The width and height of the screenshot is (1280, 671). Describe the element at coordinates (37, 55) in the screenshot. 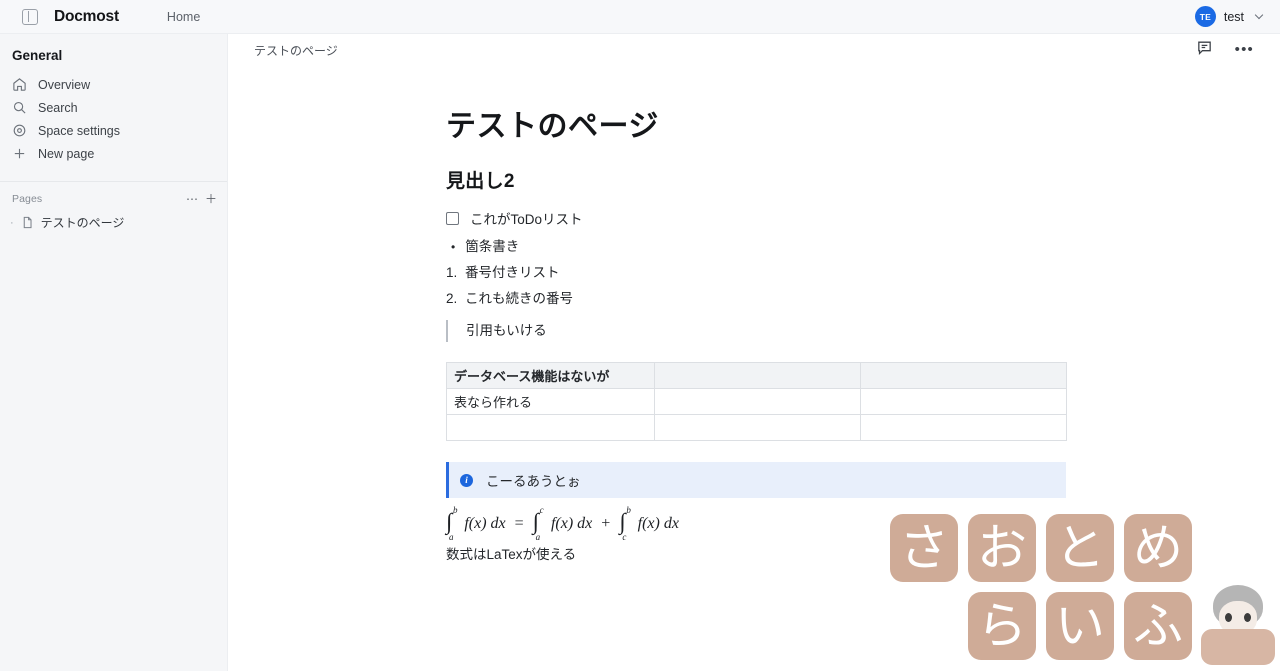

I see `space-title: General` at that location.